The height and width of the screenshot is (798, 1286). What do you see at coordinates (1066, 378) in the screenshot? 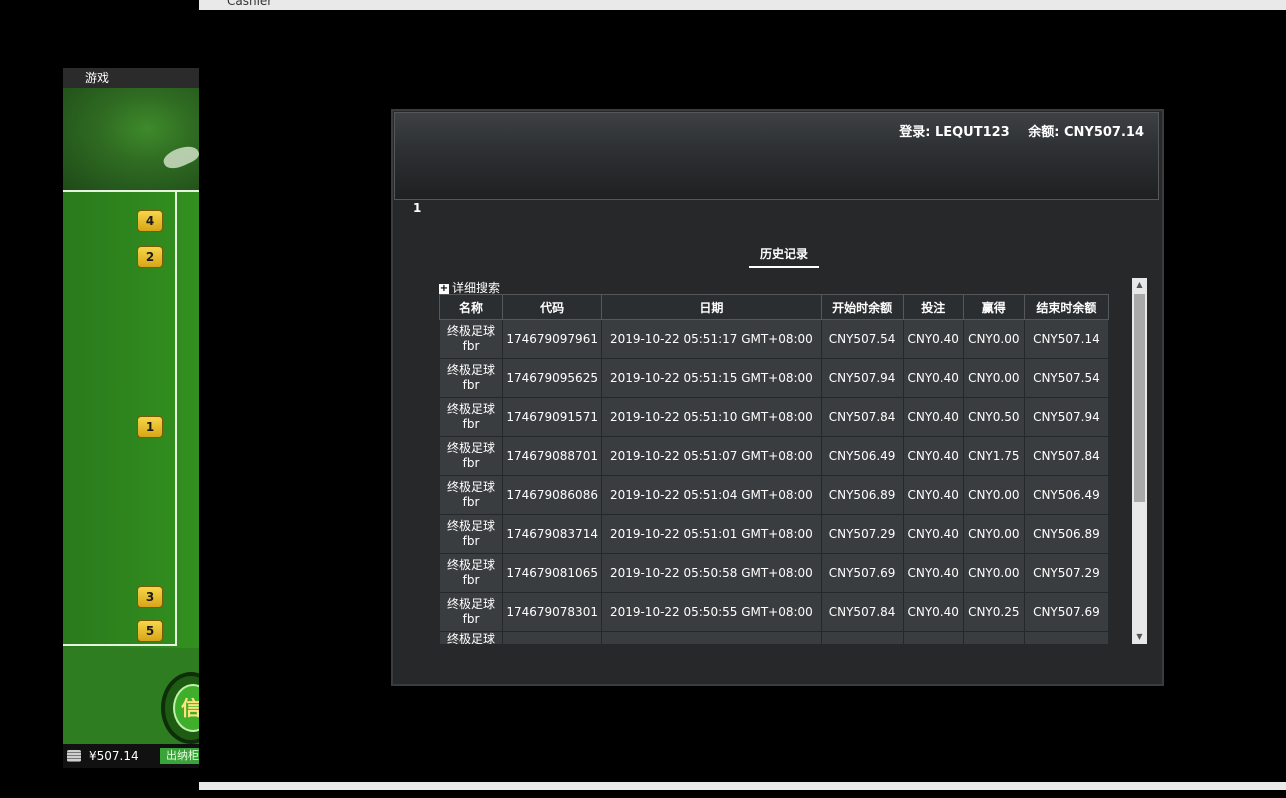
I see `cell-end-balance: CNY507.54` at bounding box center [1066, 378].